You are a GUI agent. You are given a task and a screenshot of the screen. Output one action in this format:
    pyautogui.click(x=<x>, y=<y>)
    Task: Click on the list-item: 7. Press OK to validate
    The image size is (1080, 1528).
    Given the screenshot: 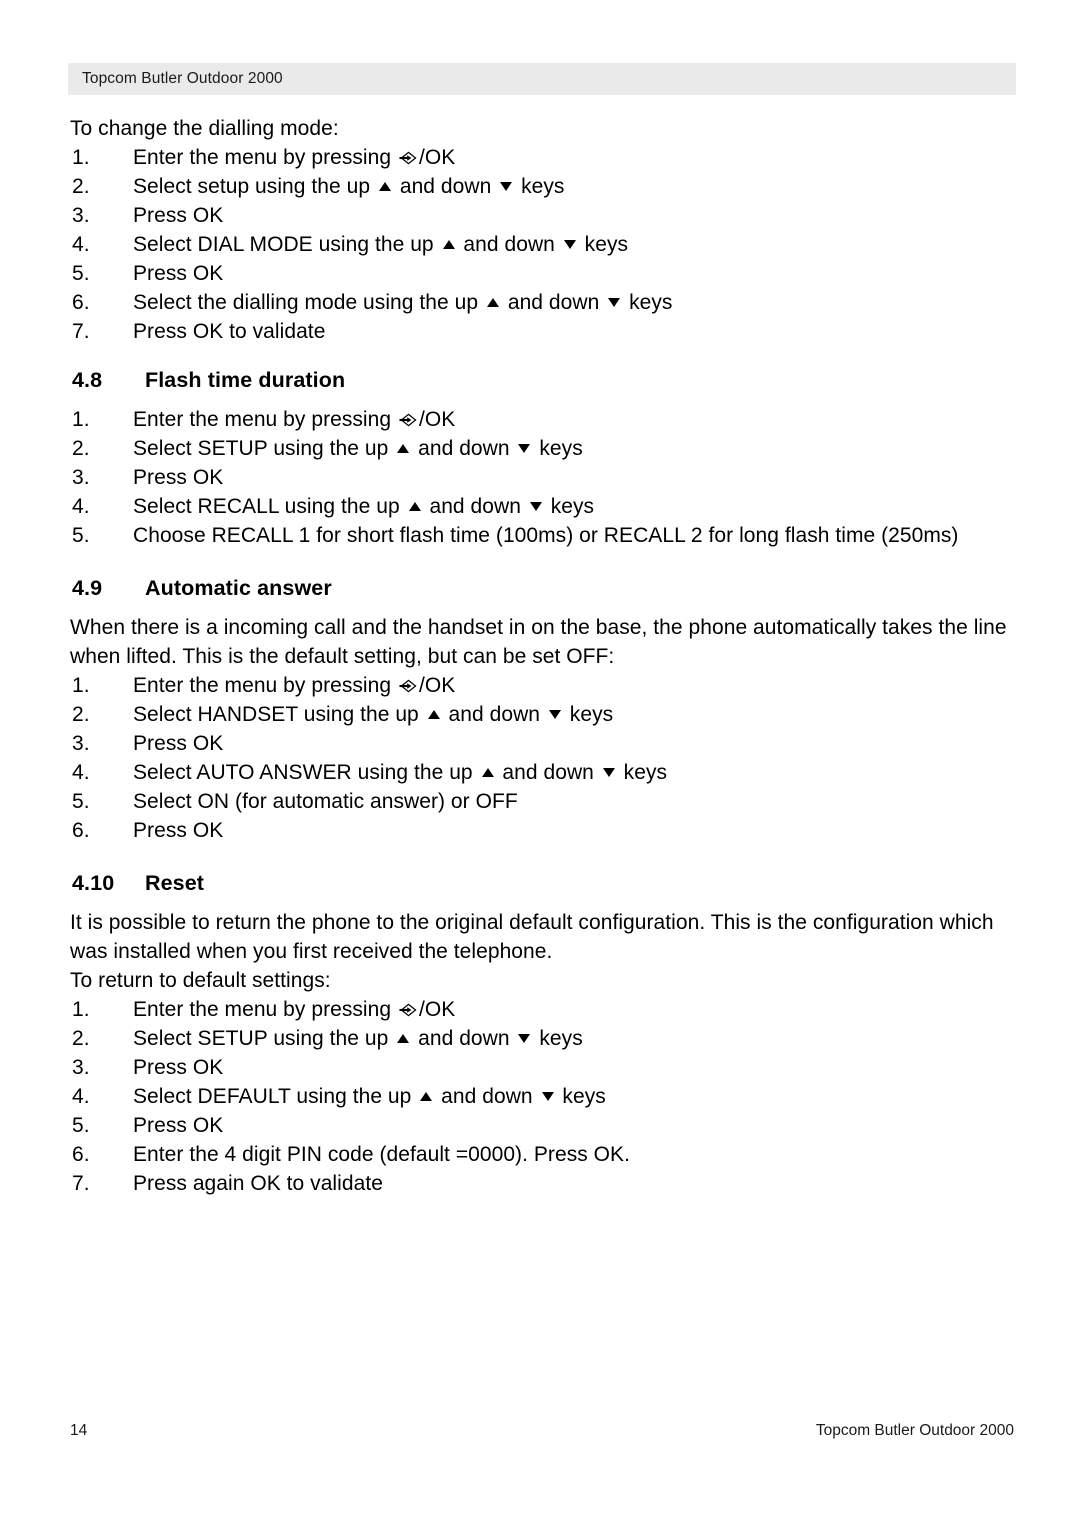 What is the action you would take?
    pyautogui.click(x=542, y=331)
    